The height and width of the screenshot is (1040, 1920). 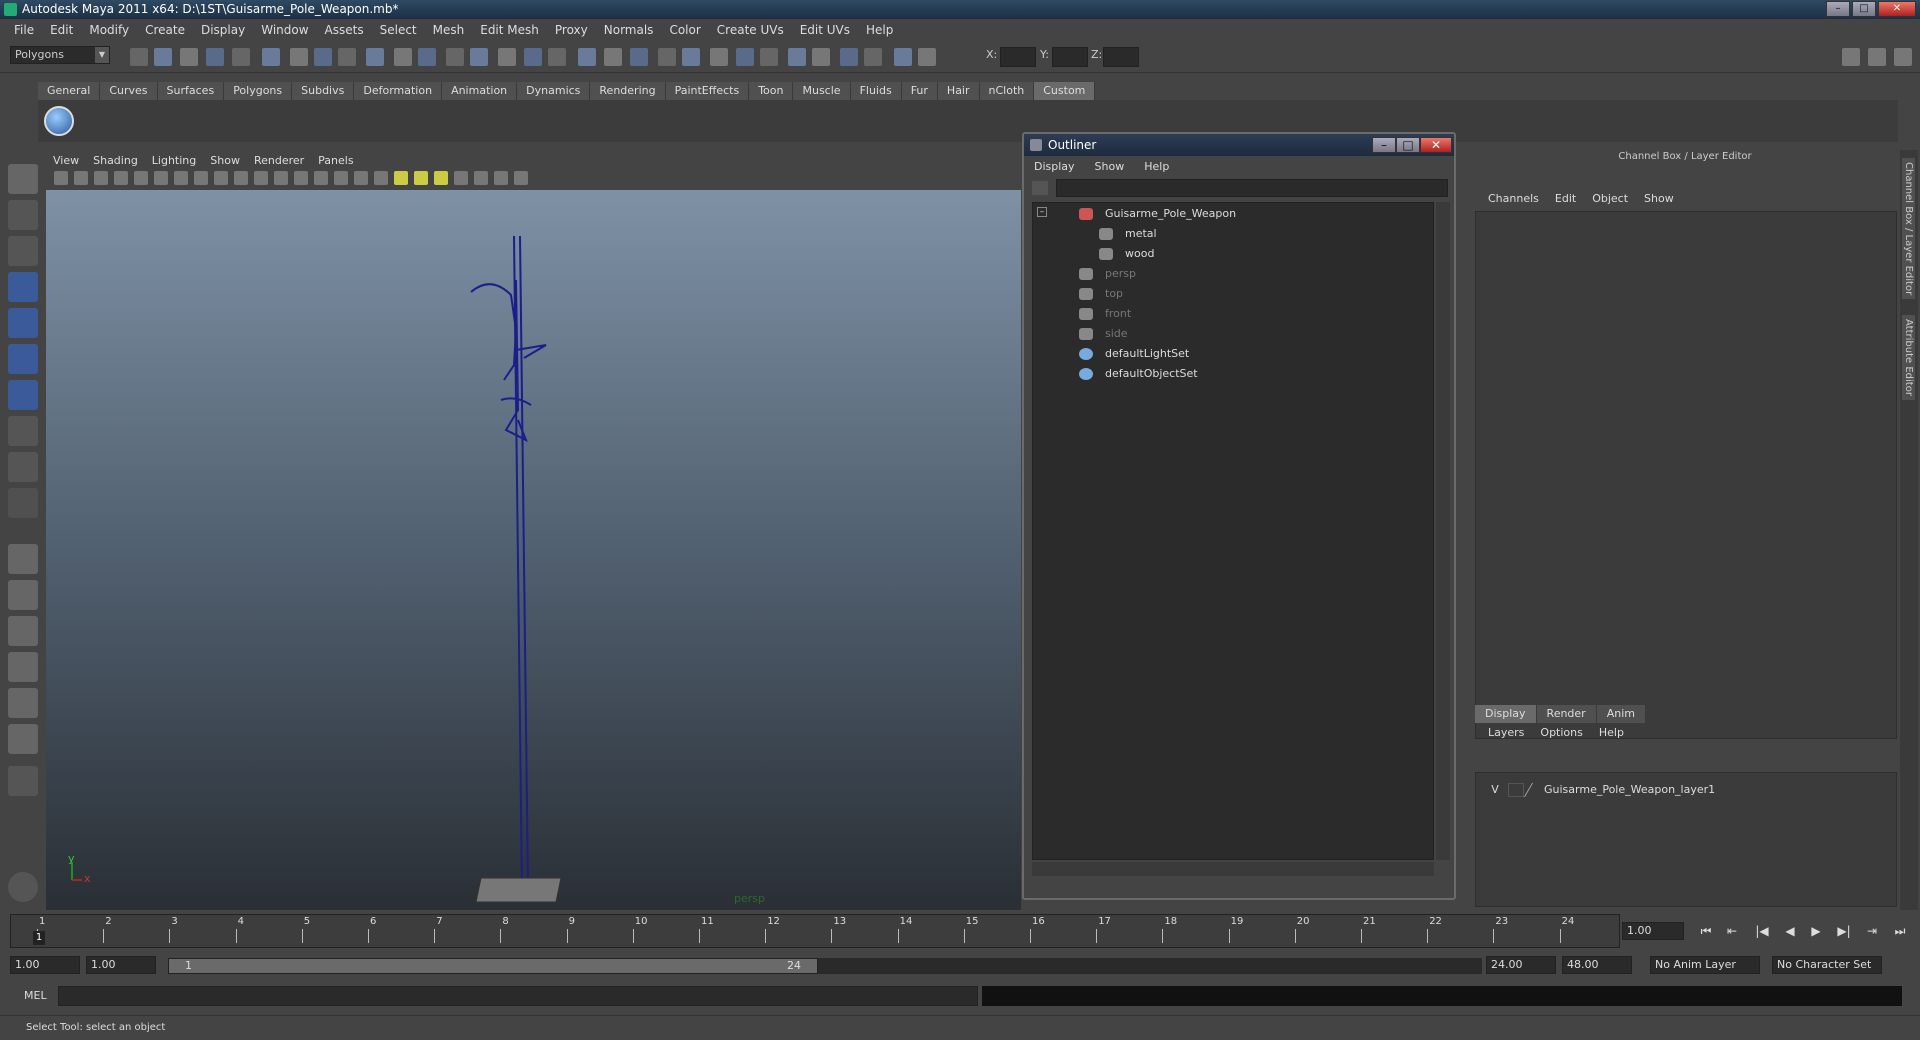 I want to click on viewport-toolbar-19-icon, so click(x=421, y=178).